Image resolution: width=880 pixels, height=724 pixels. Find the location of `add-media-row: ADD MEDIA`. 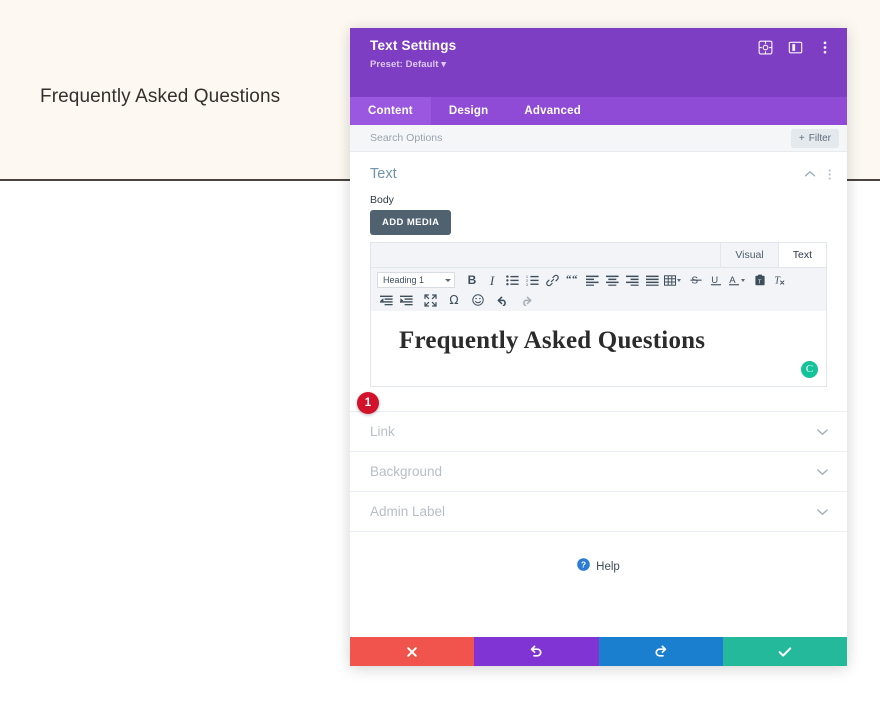

add-media-row: ADD MEDIA is located at coordinates (598, 226).